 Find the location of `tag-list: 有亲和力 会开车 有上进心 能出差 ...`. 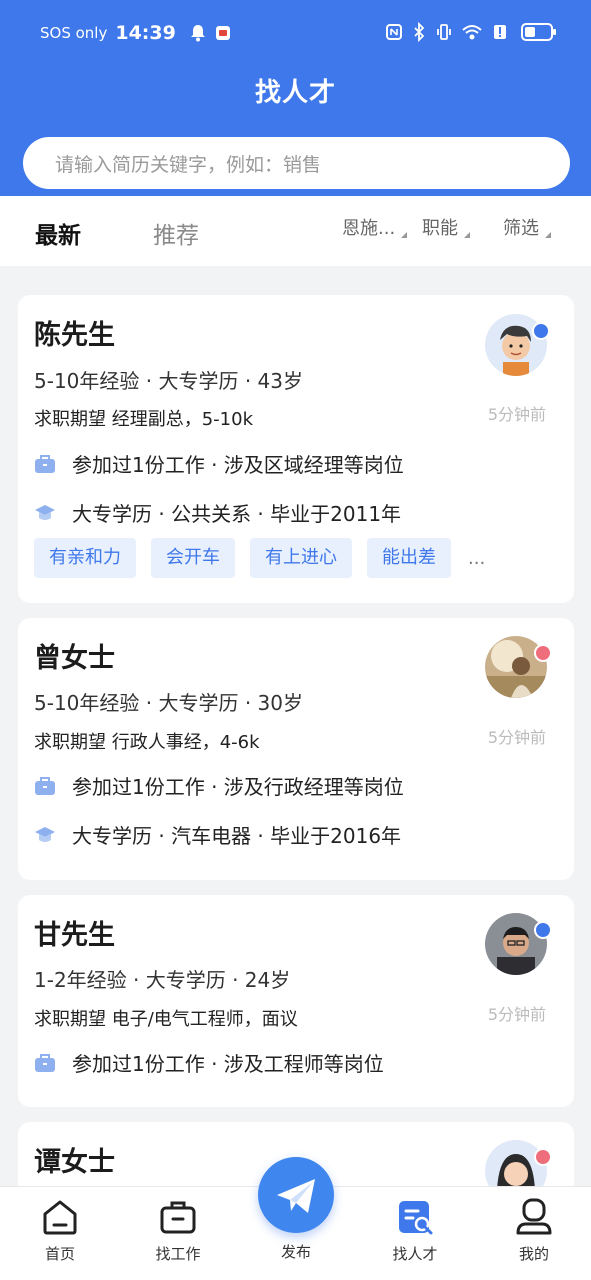

tag-list: 有亲和力 会开车 有上进心 能出差 ... is located at coordinates (259, 558).